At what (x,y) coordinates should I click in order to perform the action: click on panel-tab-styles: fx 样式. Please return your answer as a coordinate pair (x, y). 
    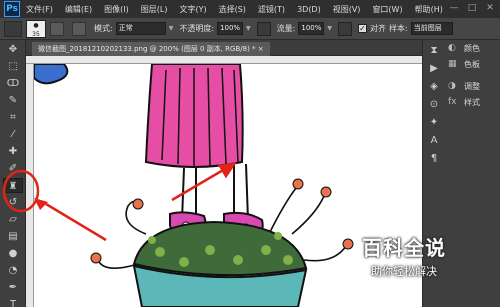
    Looking at the image, I should click on (472, 102).